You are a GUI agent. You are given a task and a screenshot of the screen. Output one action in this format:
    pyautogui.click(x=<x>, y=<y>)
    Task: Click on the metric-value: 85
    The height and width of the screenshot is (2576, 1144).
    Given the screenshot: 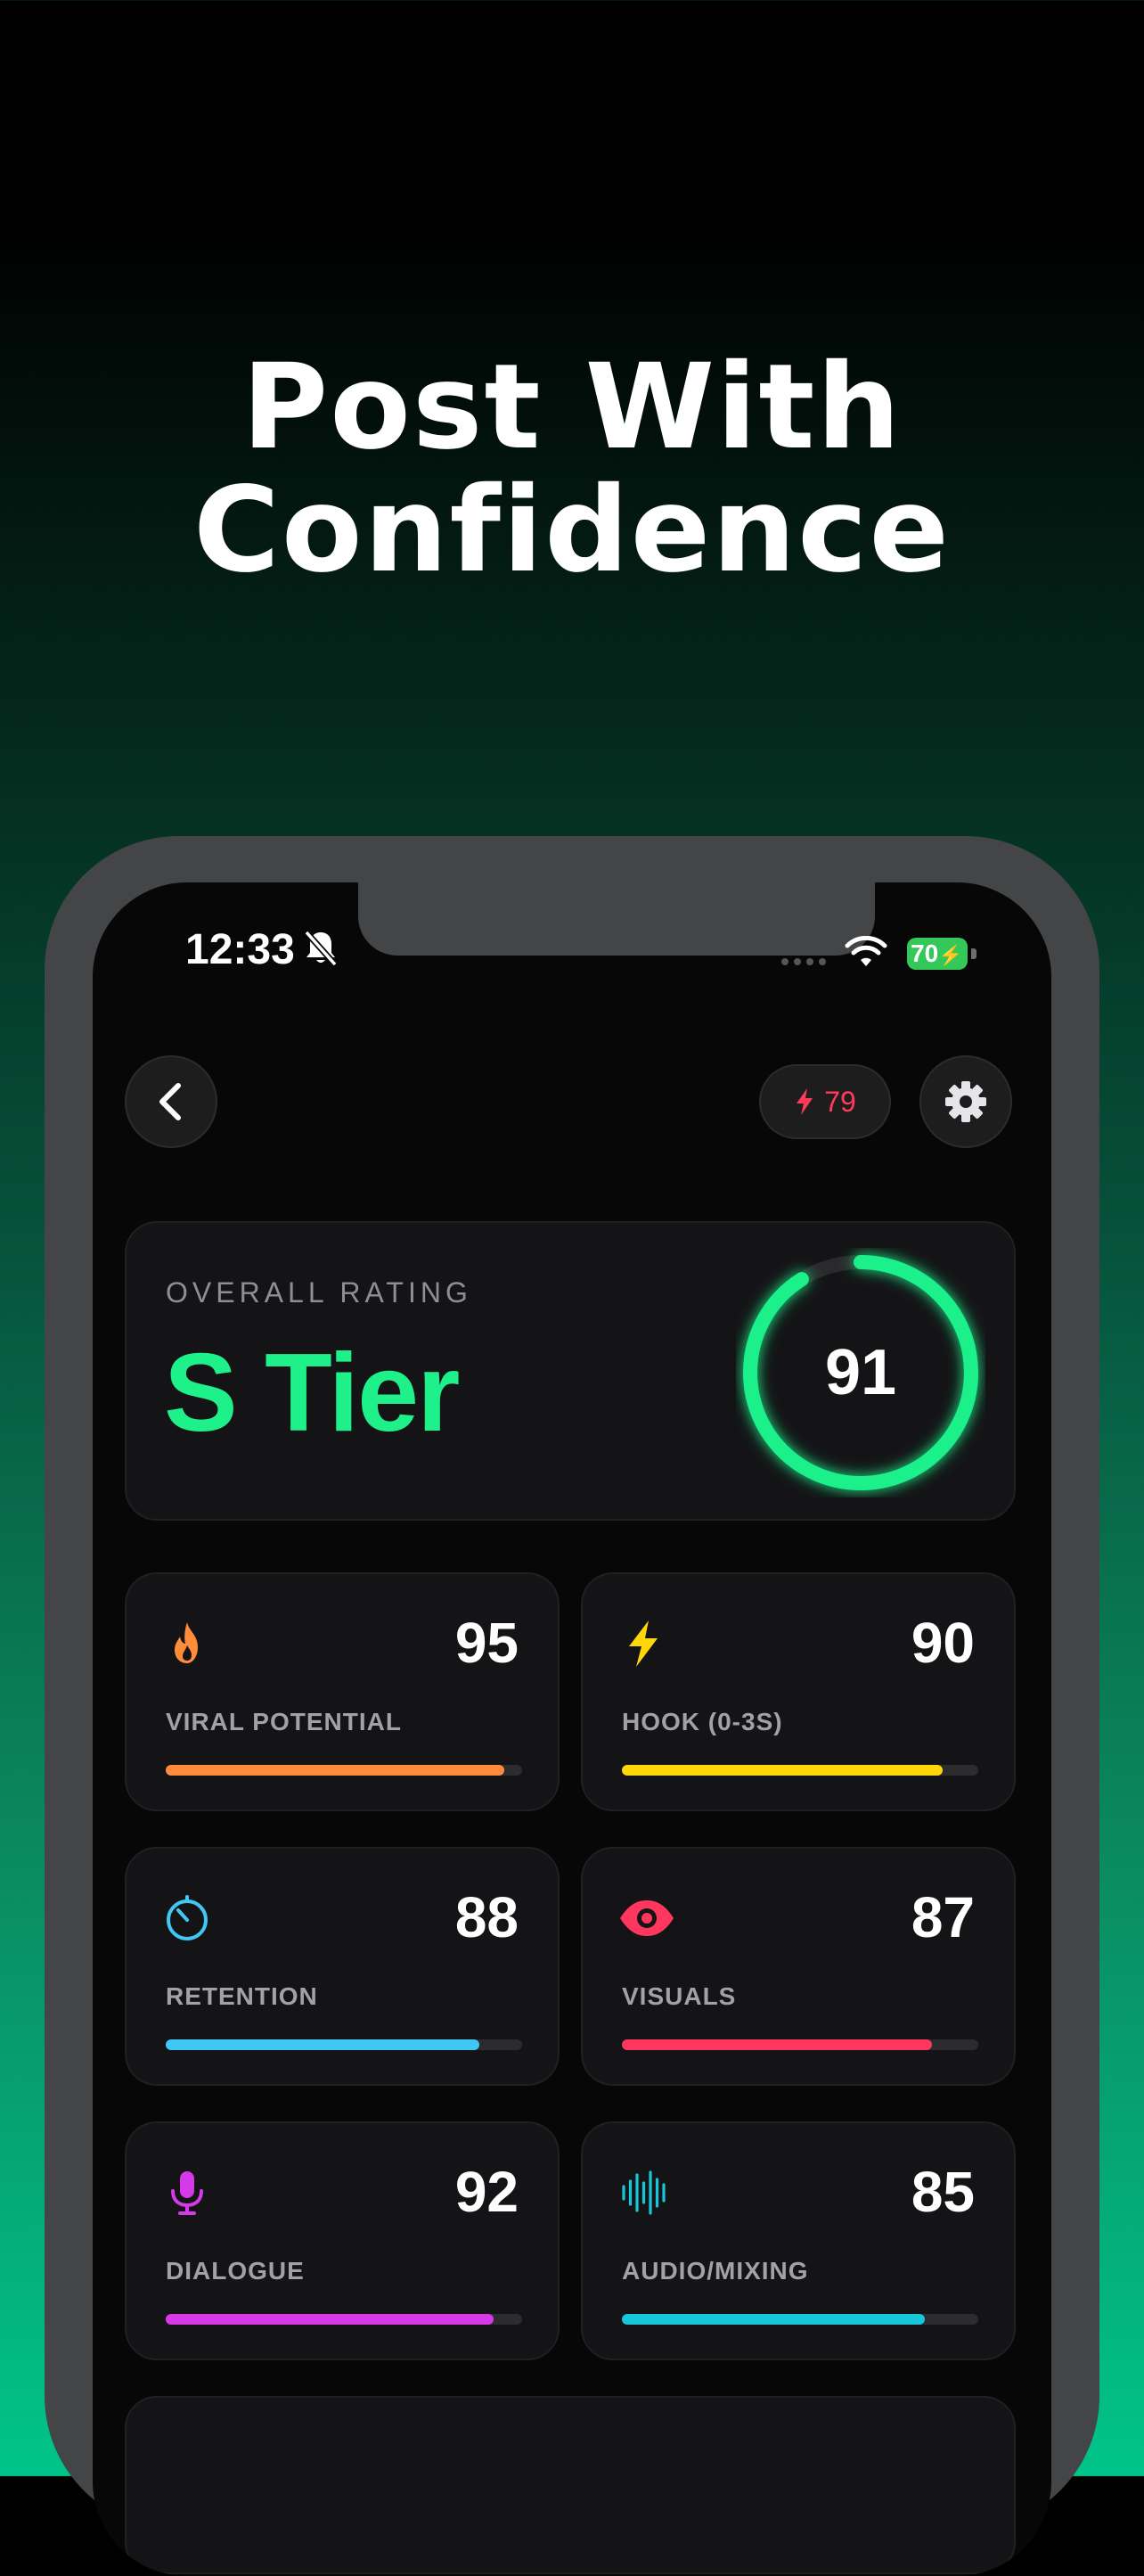 What is the action you would take?
    pyautogui.click(x=943, y=2192)
    